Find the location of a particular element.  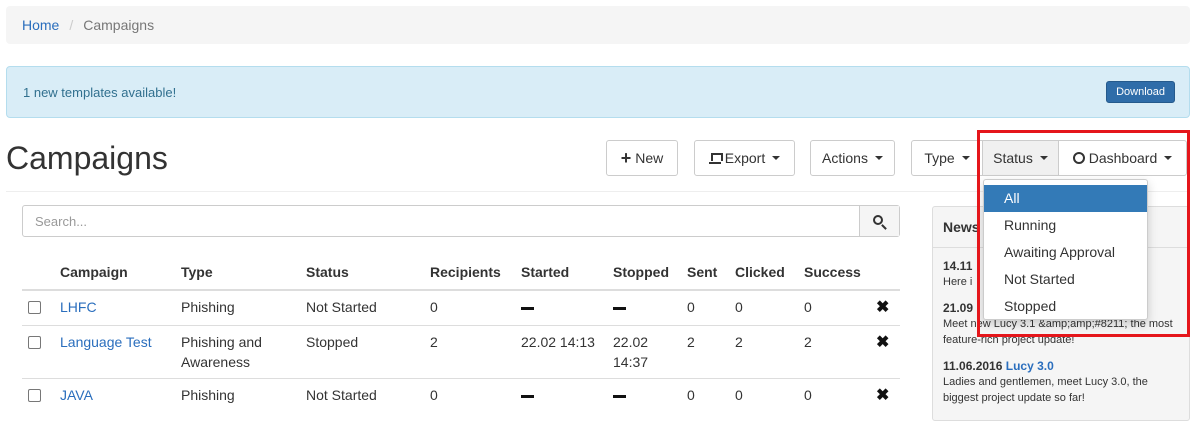

dashboard-button: Dashboard is located at coordinates (1122, 158).